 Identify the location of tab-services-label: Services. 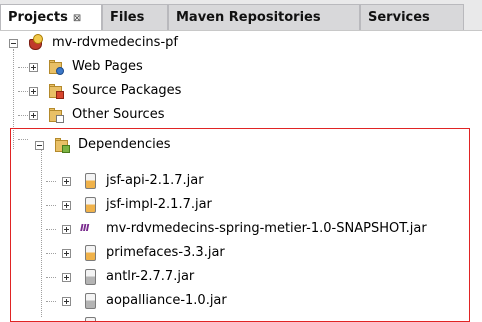
(399, 17).